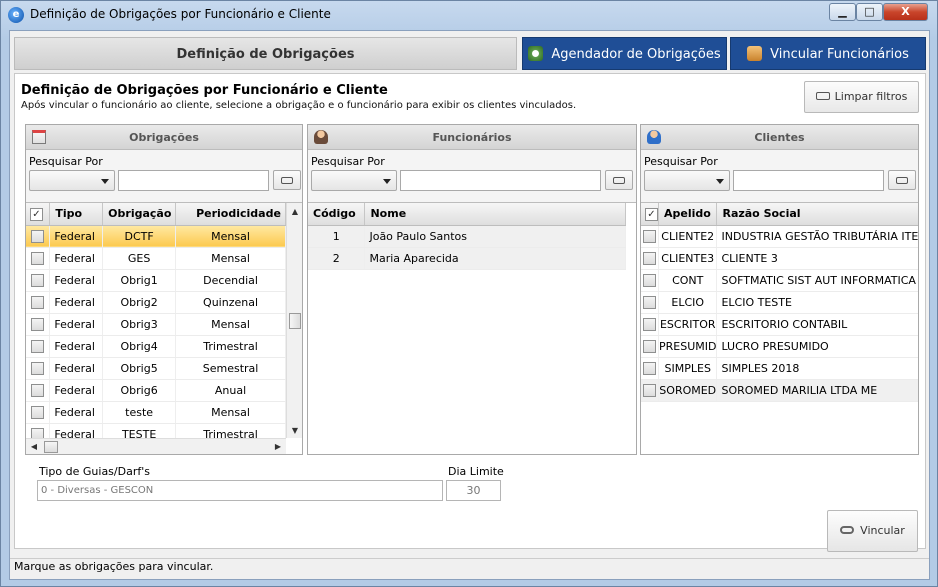 Image resolution: width=938 pixels, height=587 pixels. What do you see at coordinates (847, 530) in the screenshot?
I see `link-icon` at bounding box center [847, 530].